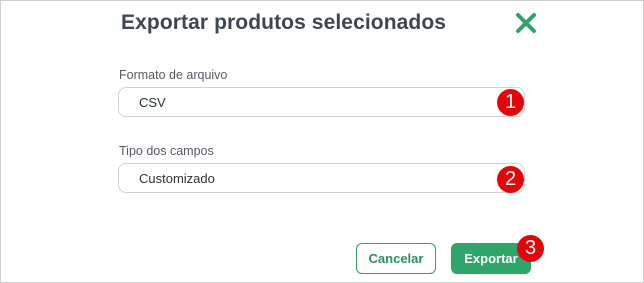  I want to click on dialog-title: Exportar produtos selecionados, so click(284, 22).